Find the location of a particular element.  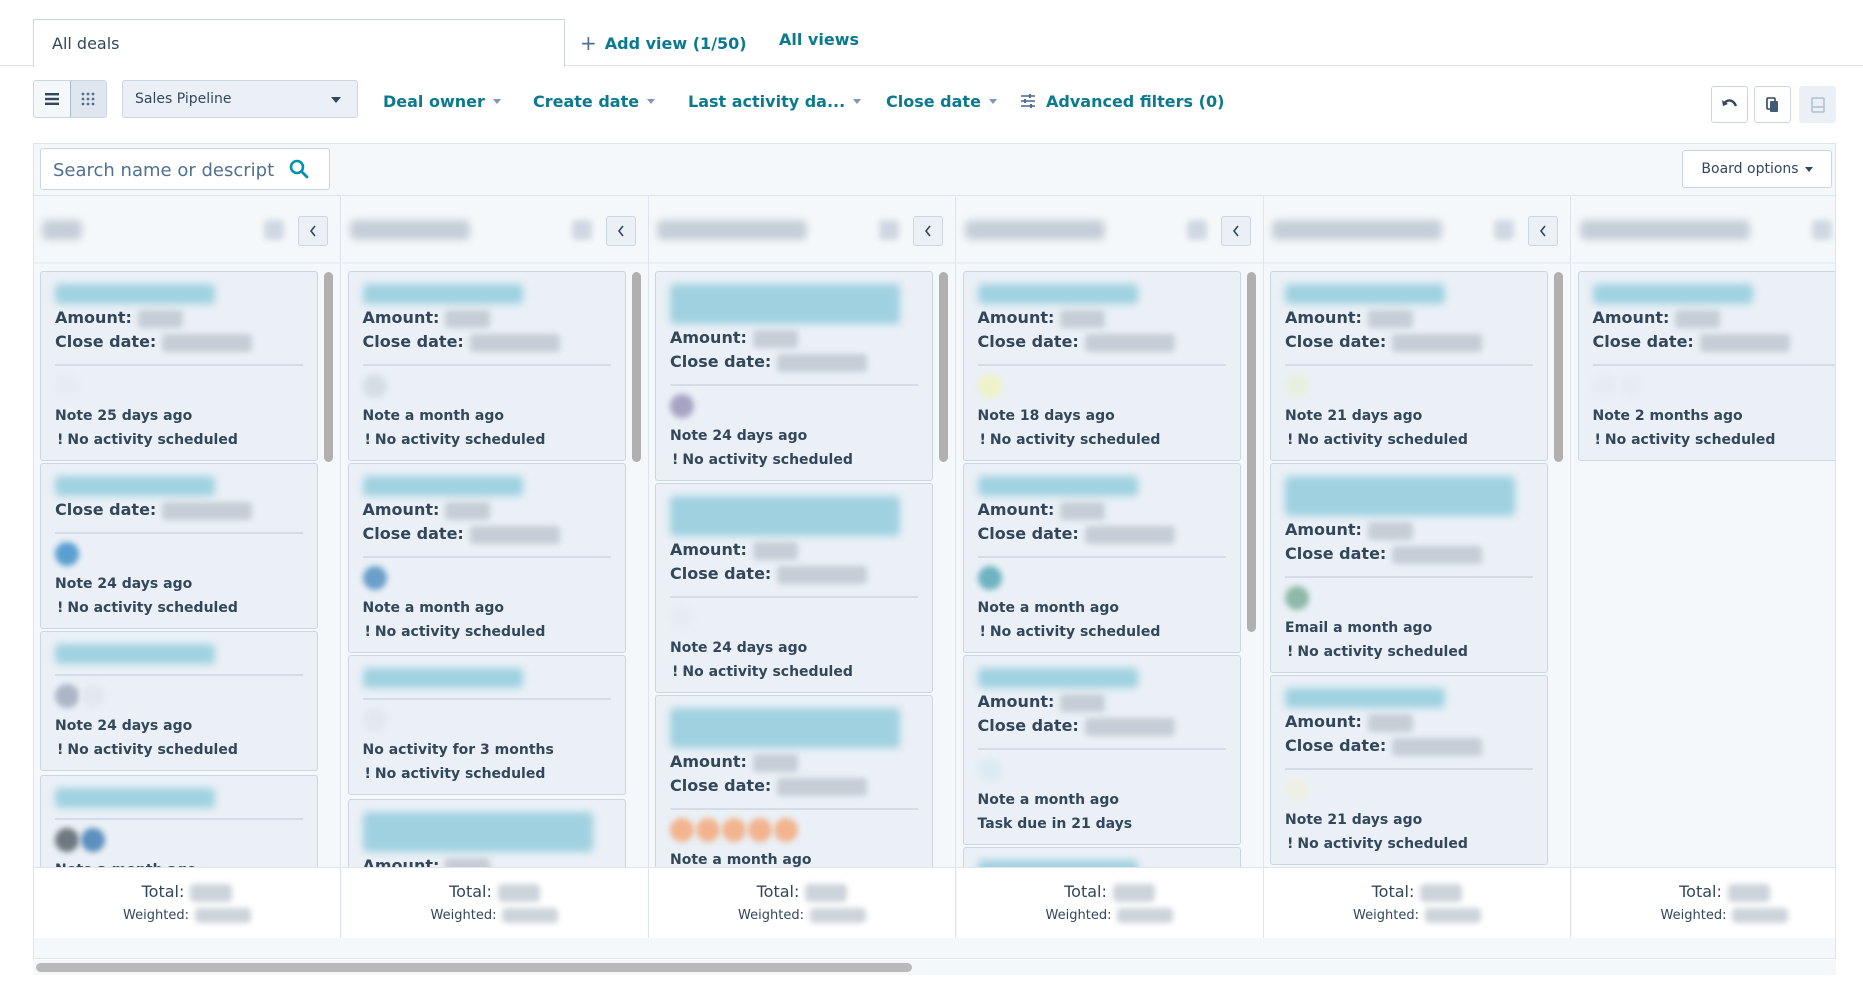

advanced-filters-button: Advanced filters (0) is located at coordinates (1122, 101).